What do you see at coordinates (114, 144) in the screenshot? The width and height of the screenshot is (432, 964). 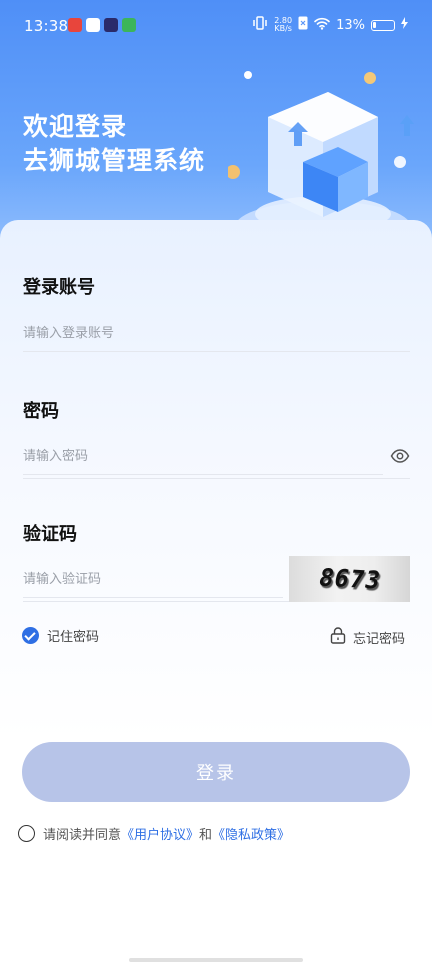 I see `welcome-title: 欢迎登录 去狮城管理系统` at bounding box center [114, 144].